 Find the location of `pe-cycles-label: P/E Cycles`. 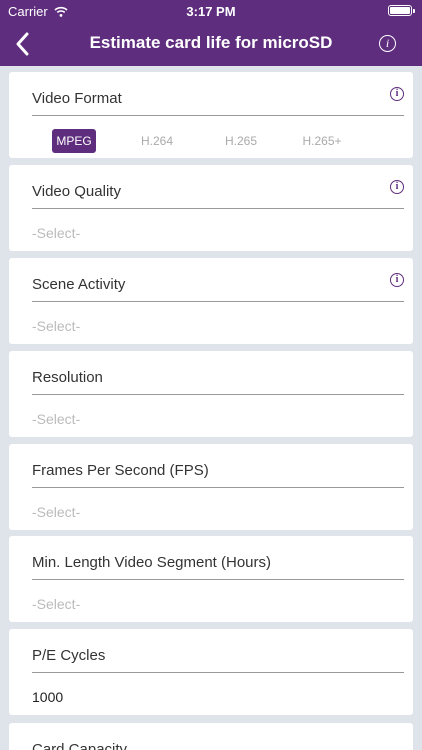

pe-cycles-label: P/E Cycles is located at coordinates (69, 655).